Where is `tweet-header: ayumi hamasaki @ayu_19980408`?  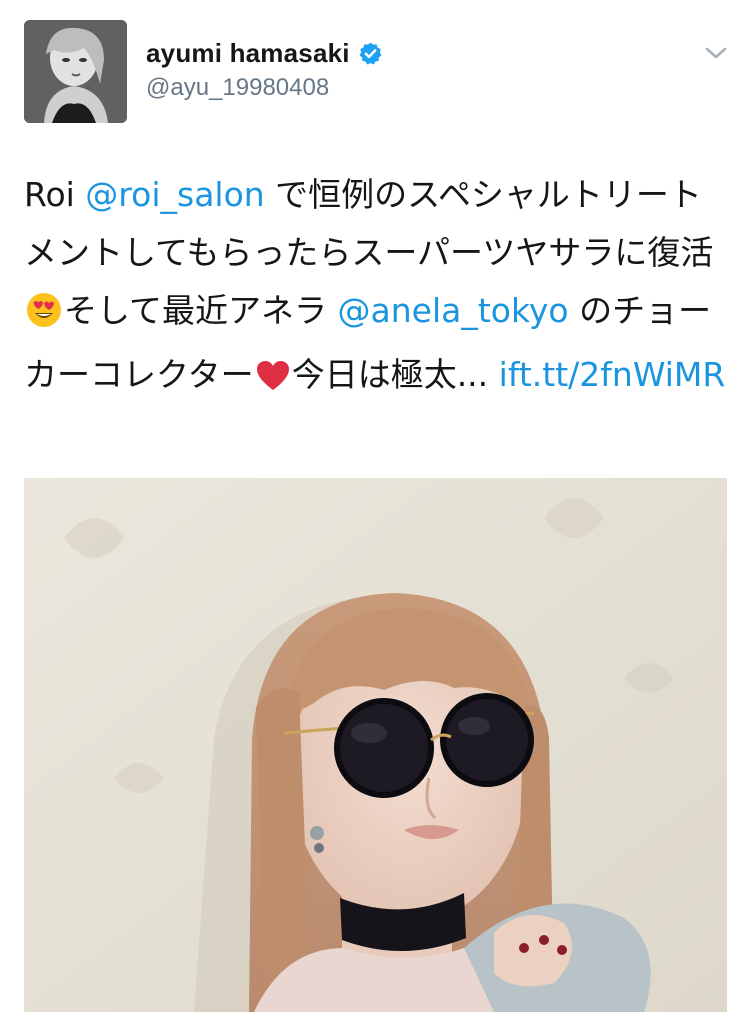 tweet-header: ayumi hamasaki @ayu_19980408 is located at coordinates (375, 70).